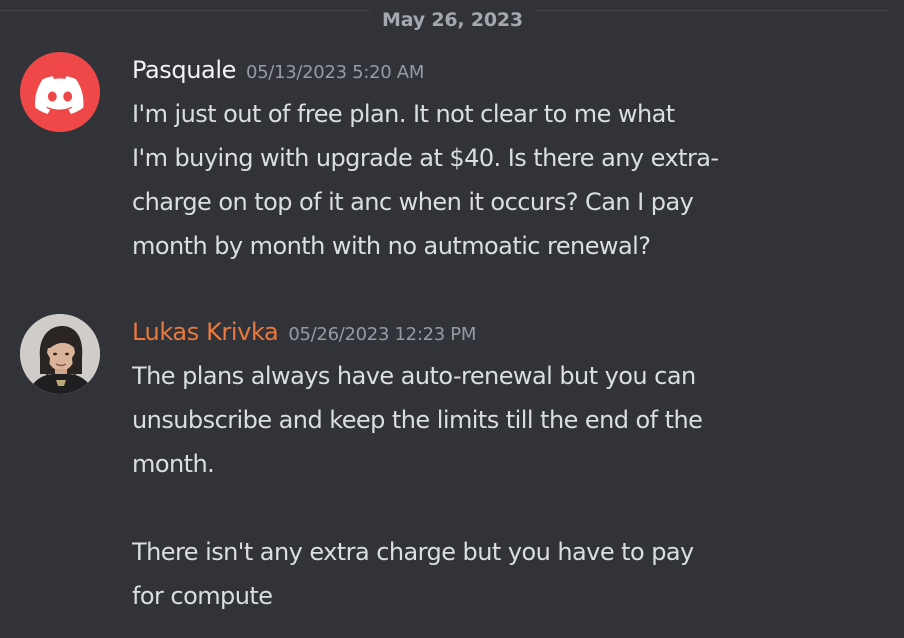 This screenshot has height=638, width=904. What do you see at coordinates (382, 334) in the screenshot?
I see `timestamp: 05/26/2023 12:23 PM` at bounding box center [382, 334].